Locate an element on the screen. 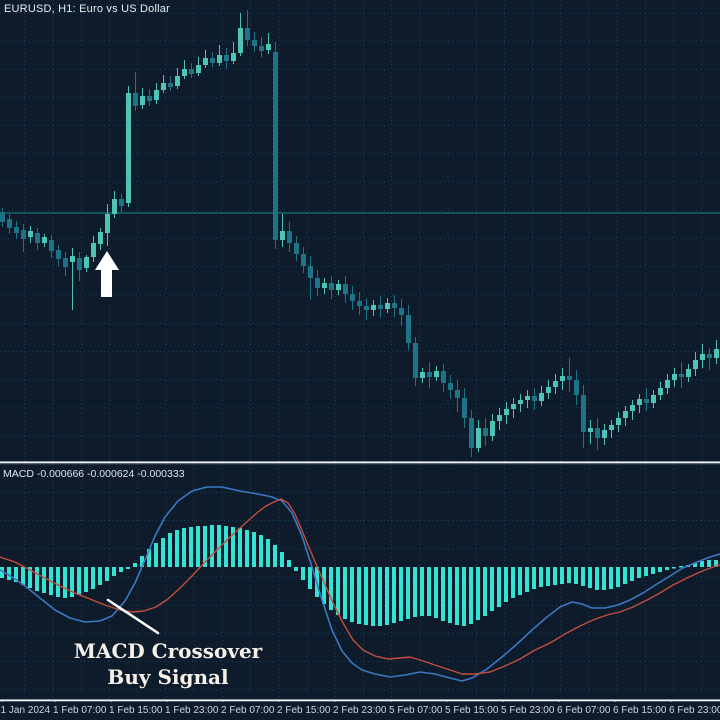 The width and height of the screenshot is (720, 720). x-axis-label: 5 Feb 15:00 is located at coordinates (472, 710).